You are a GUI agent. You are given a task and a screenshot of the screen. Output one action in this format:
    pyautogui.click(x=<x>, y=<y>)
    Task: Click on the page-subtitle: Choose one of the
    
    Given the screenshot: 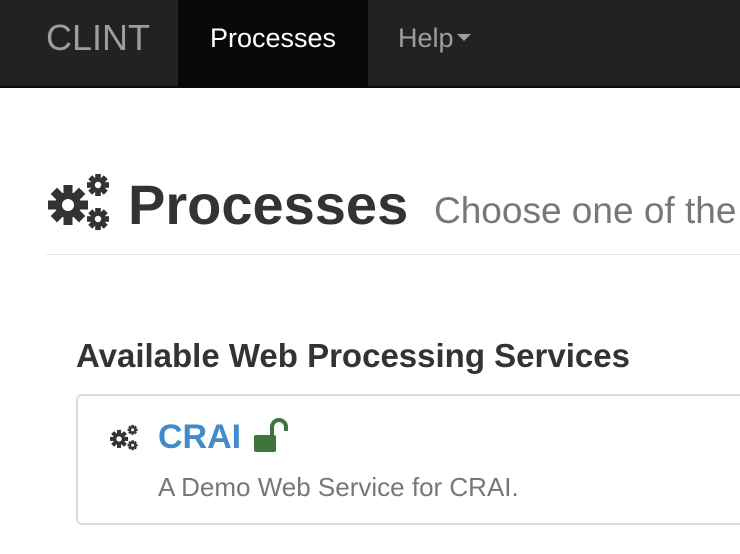 What is the action you would take?
    pyautogui.click(x=585, y=210)
    